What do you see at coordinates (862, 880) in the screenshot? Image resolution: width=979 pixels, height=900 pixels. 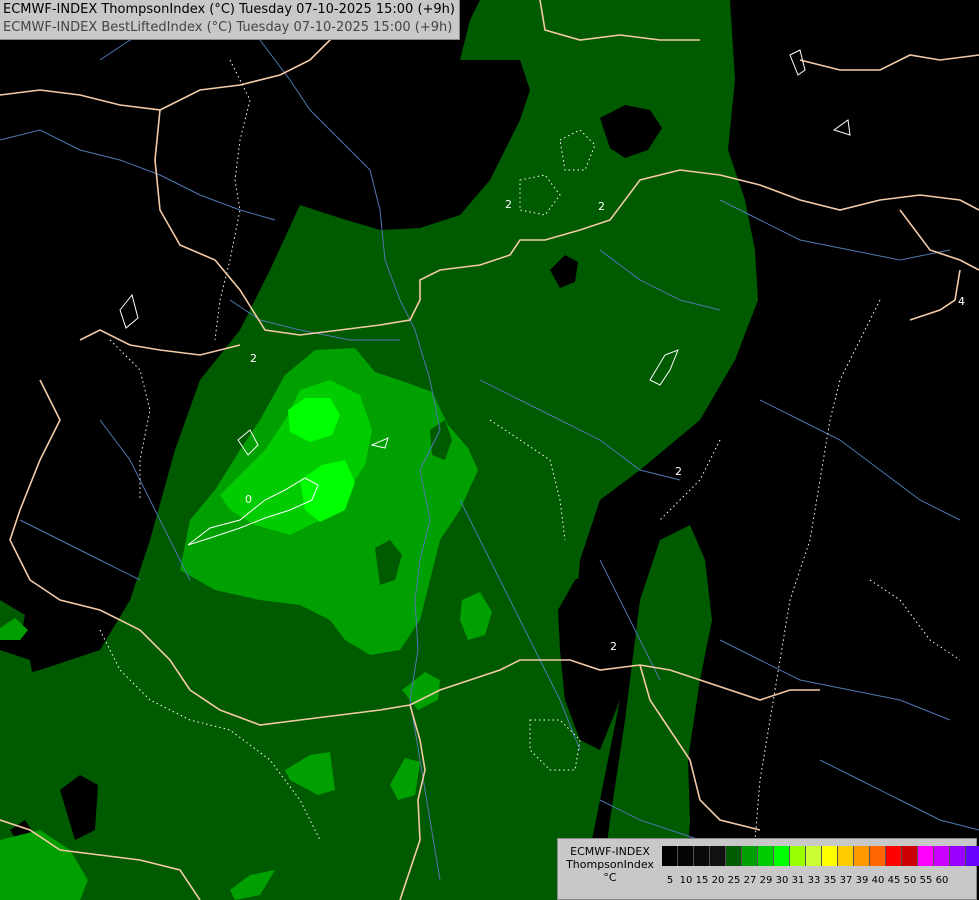 I see `legend-tick: 39` at bounding box center [862, 880].